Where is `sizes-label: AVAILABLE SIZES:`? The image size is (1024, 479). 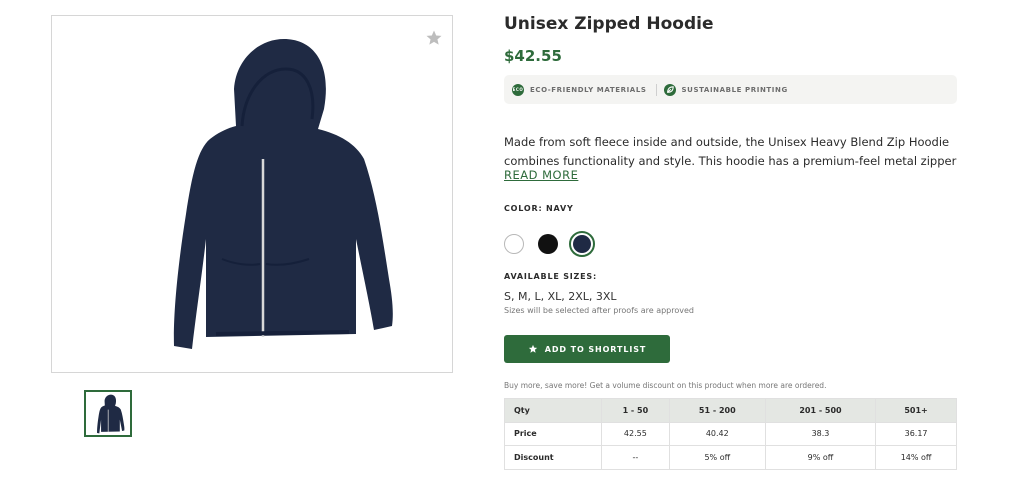 sizes-label: AVAILABLE SIZES: is located at coordinates (550, 276).